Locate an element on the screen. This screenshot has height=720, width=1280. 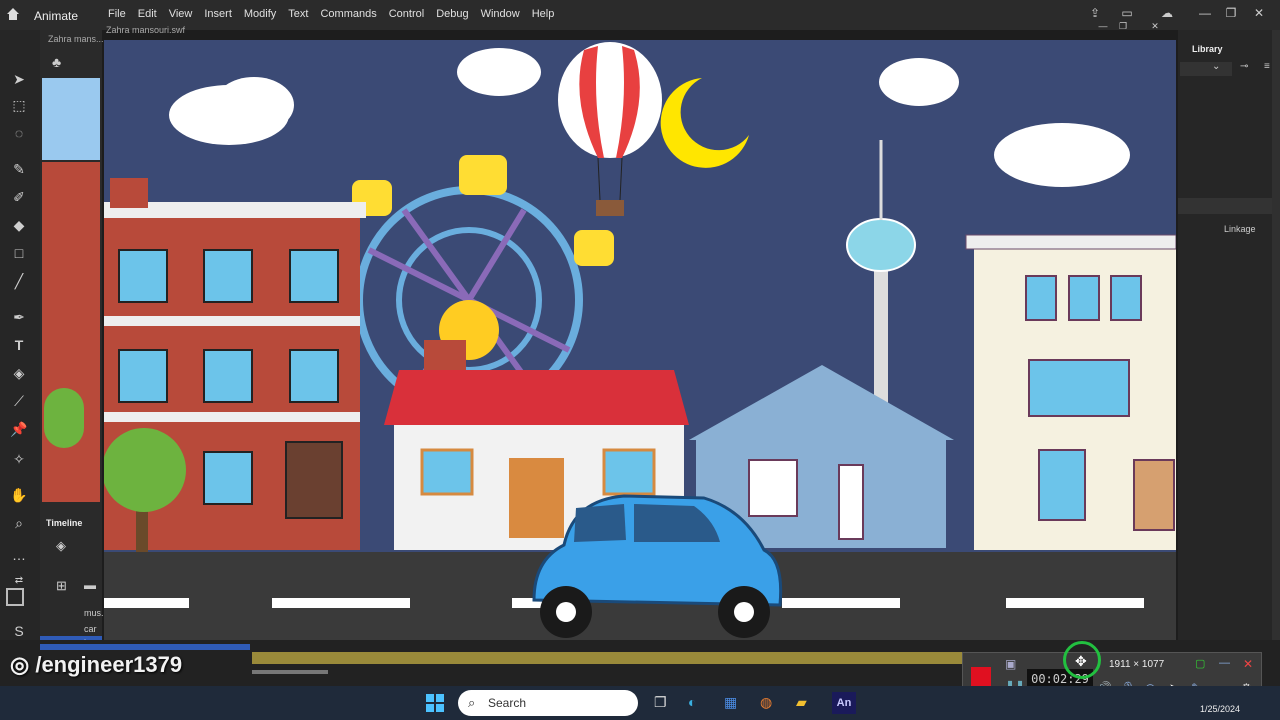
store-icon: ▦ is located at coordinates (730, 702).